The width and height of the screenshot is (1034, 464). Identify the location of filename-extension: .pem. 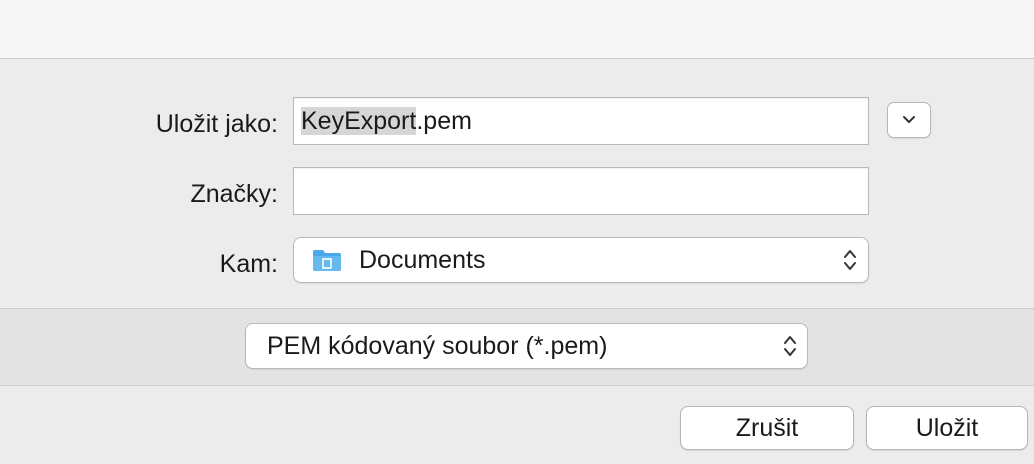
(444, 121).